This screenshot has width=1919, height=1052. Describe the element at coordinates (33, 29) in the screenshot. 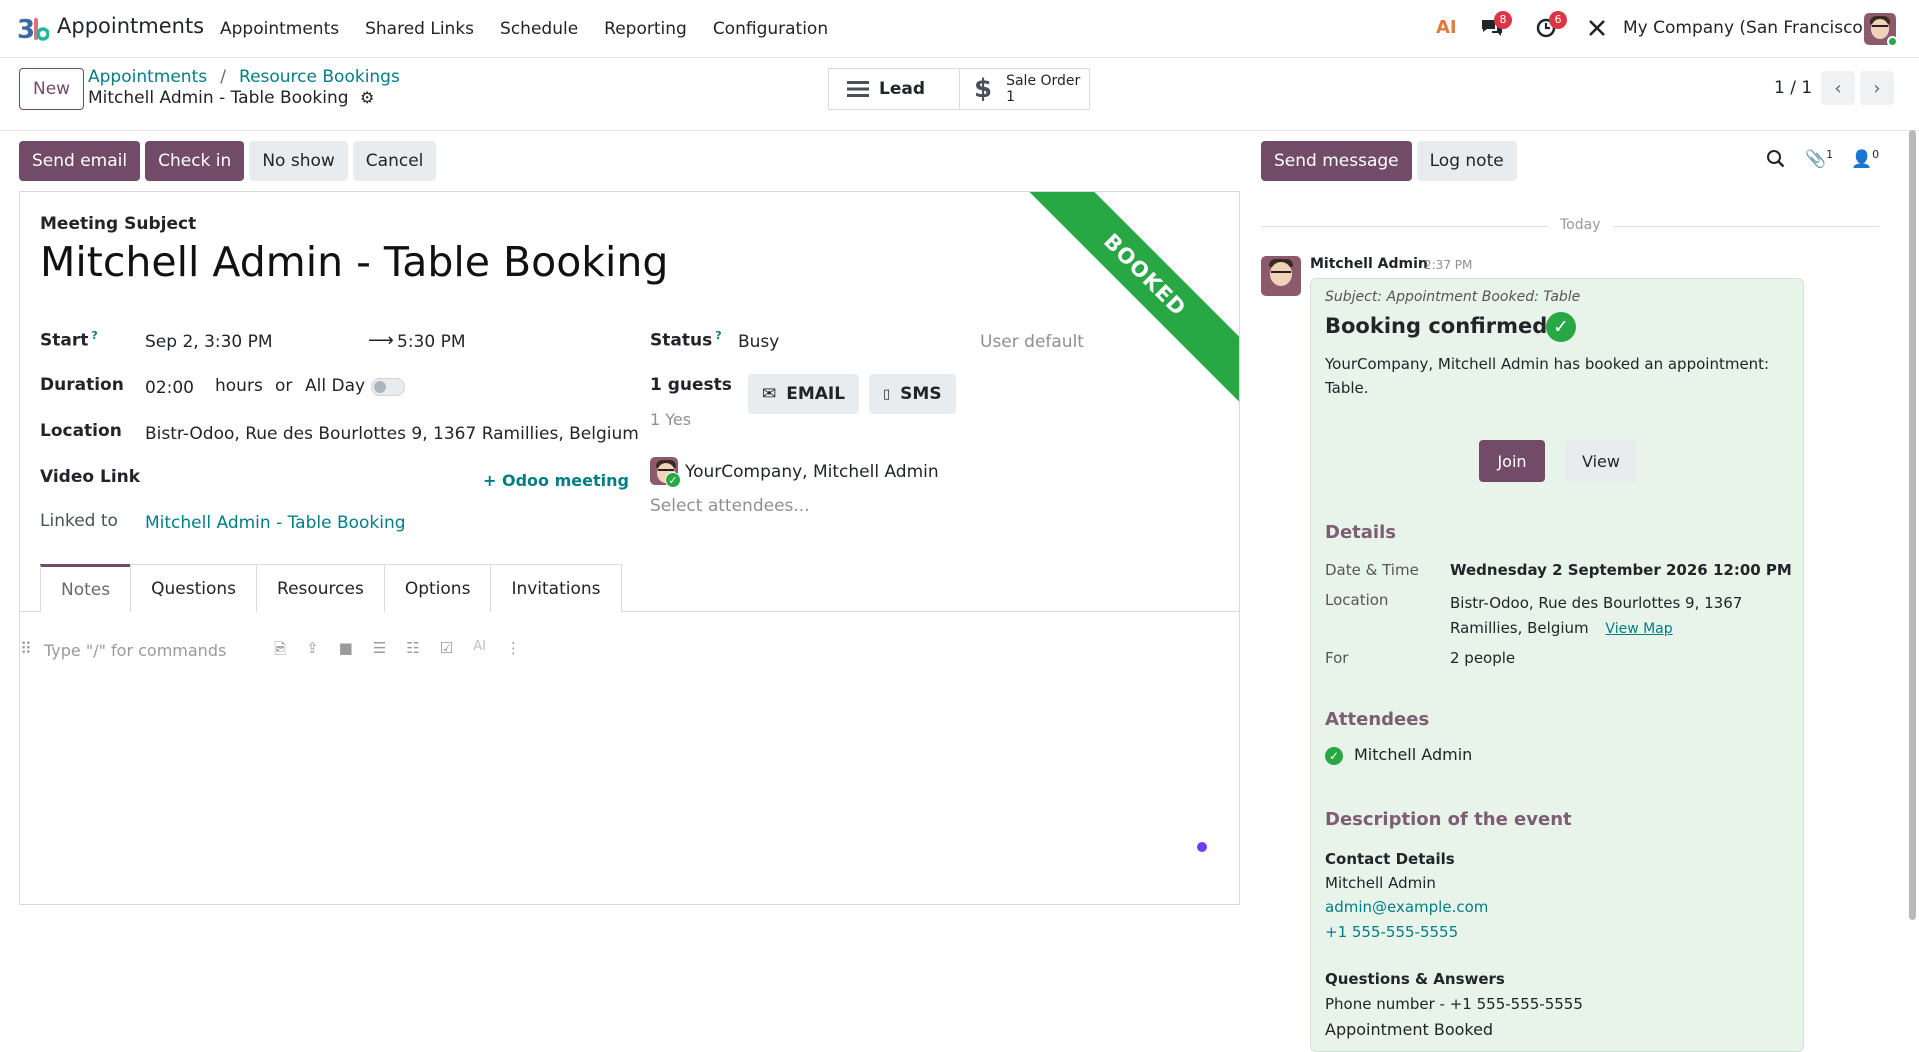

I see `odoo-appointments-logo-icon: 3` at that location.